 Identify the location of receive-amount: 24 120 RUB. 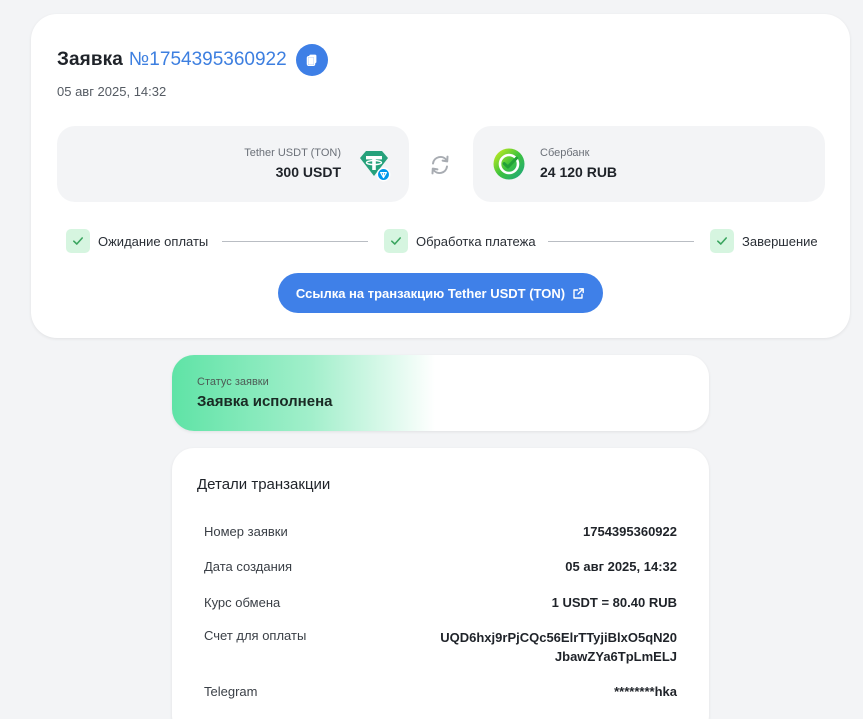
(579, 172).